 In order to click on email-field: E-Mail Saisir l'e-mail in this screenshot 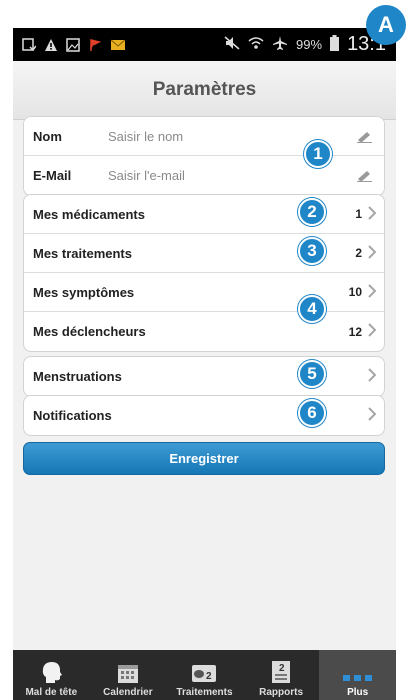, I will do `click(204, 175)`.